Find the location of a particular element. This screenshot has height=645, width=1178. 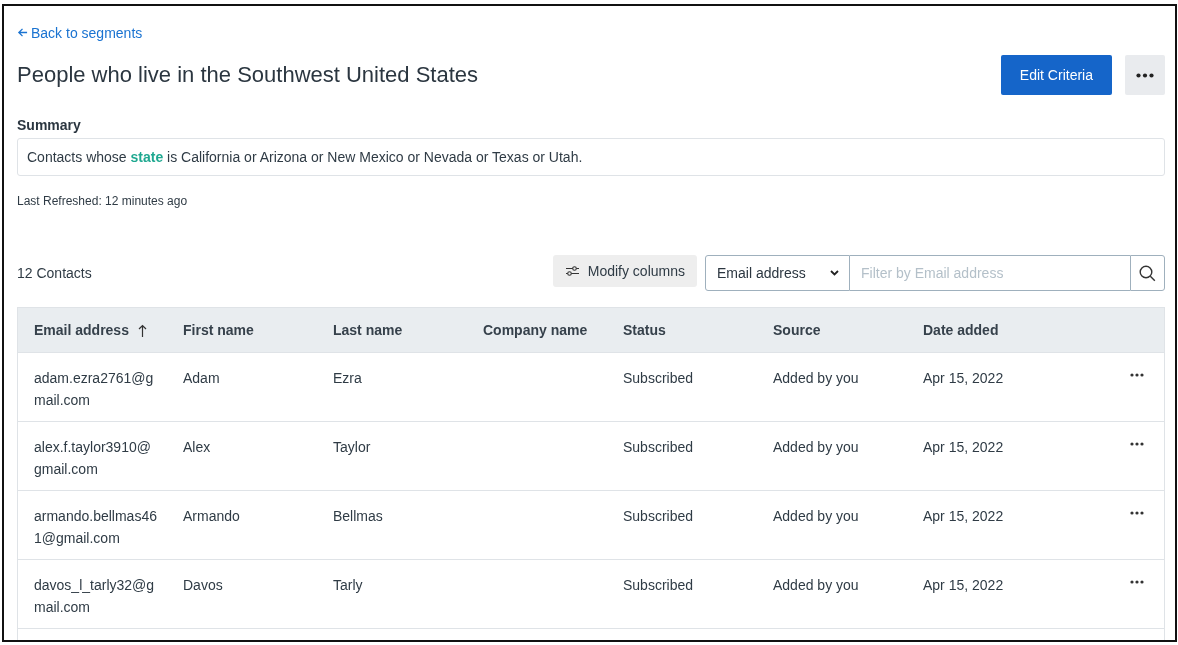

table-cell: Taylor is located at coordinates (352, 447).